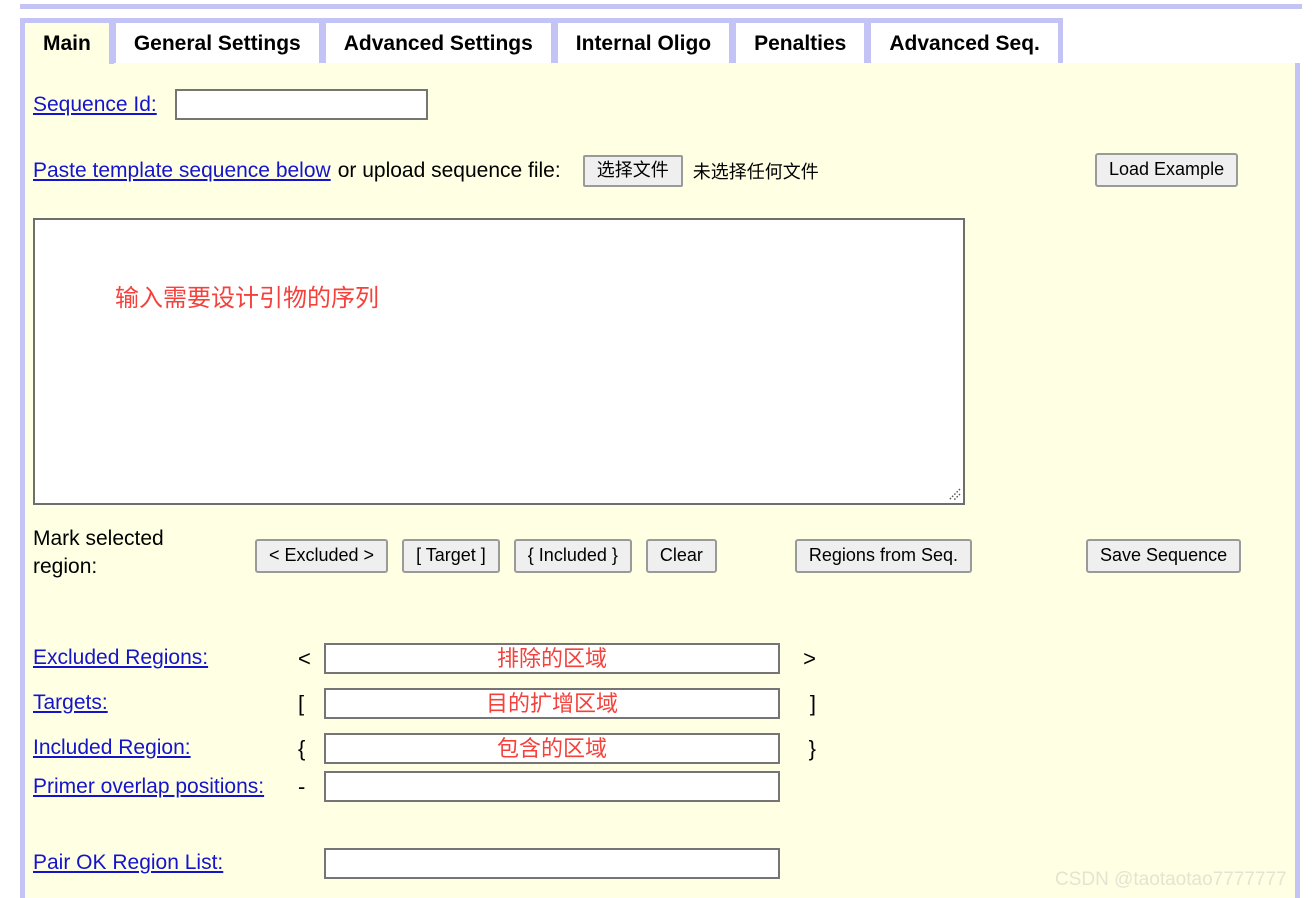 This screenshot has height=898, width=1312. What do you see at coordinates (165, 658) in the screenshot?
I see `excluded-regions-label: Excluded Regions:` at bounding box center [165, 658].